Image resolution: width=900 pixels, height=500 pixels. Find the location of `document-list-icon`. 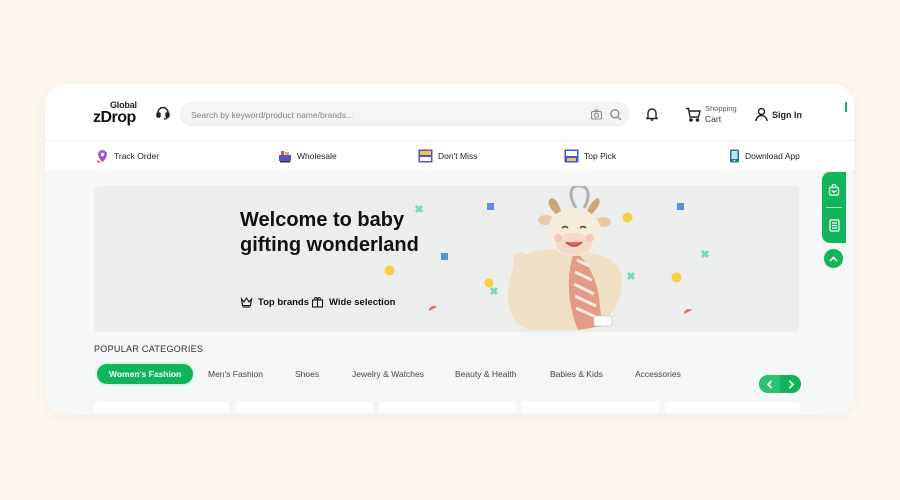

document-list-icon is located at coordinates (834, 225).